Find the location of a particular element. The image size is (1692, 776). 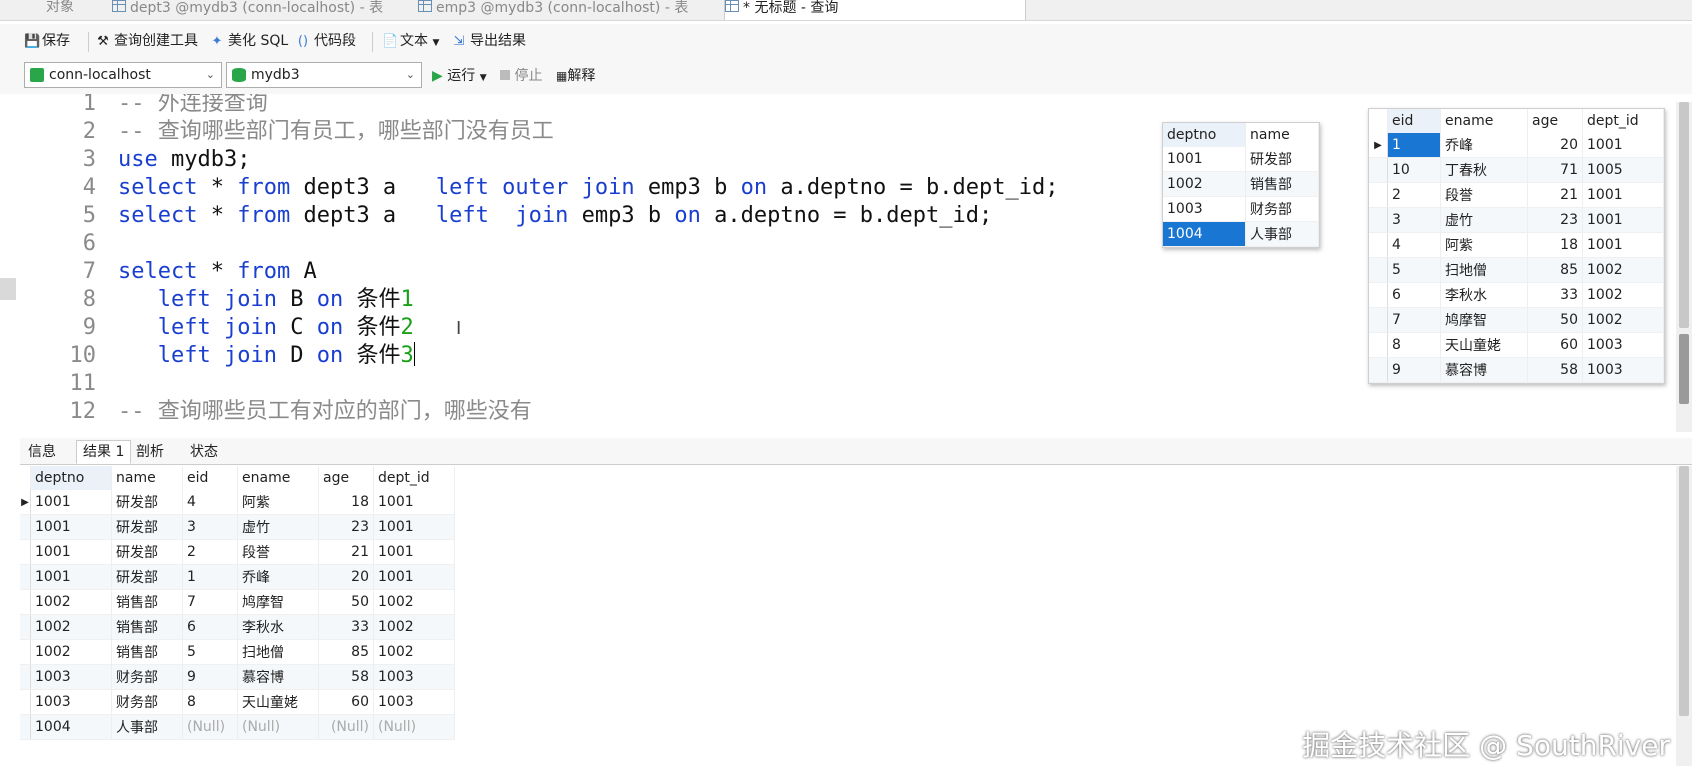

code-line: select * from A is located at coordinates (217, 271).